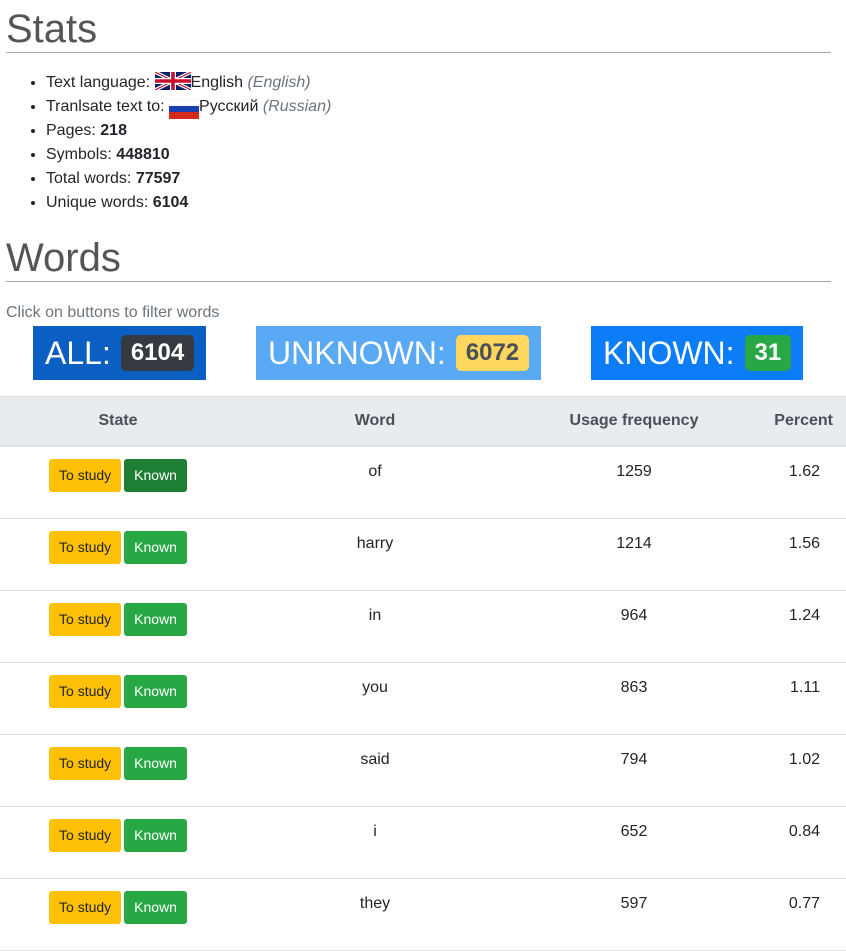 The width and height of the screenshot is (846, 951). I want to click on frequency-cell: 794, so click(634, 770).